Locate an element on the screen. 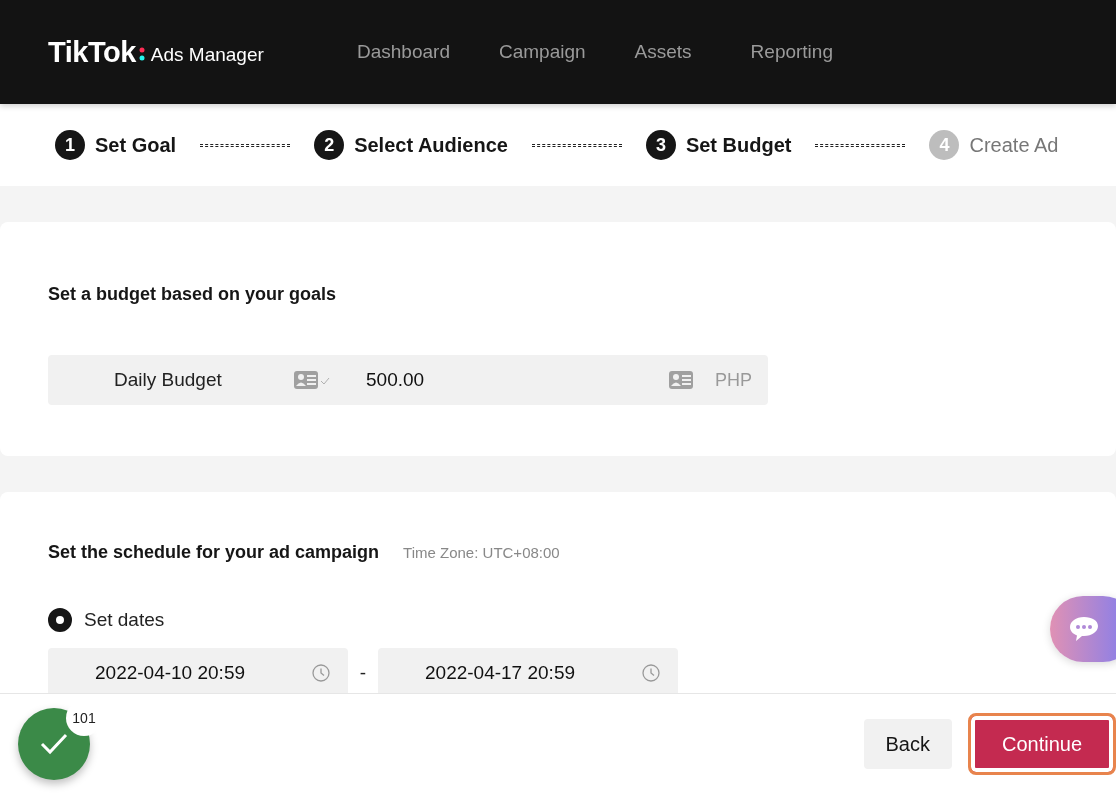 The image size is (1116, 794). step-label: Set Goal is located at coordinates (136, 145).